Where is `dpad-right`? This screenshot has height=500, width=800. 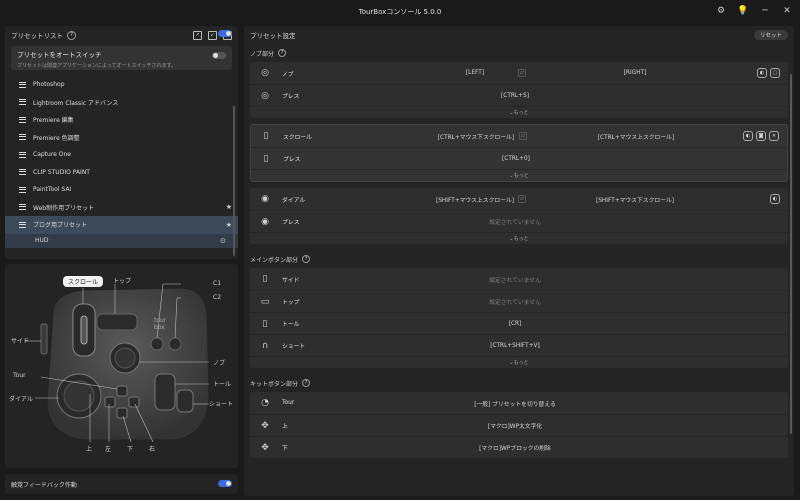
dpad-right is located at coordinates (134, 402).